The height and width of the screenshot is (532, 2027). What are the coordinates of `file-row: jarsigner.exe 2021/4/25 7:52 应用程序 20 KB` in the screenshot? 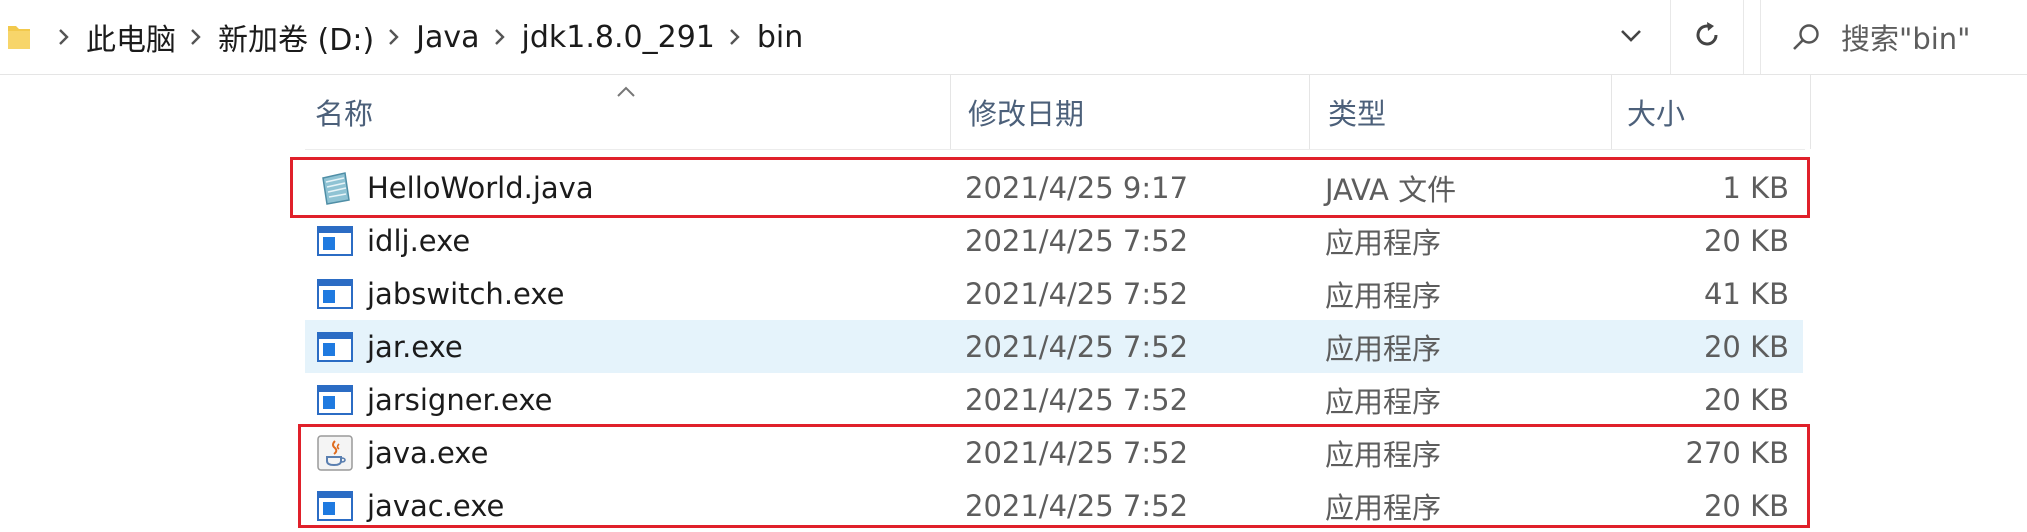 It's located at (1054, 399).